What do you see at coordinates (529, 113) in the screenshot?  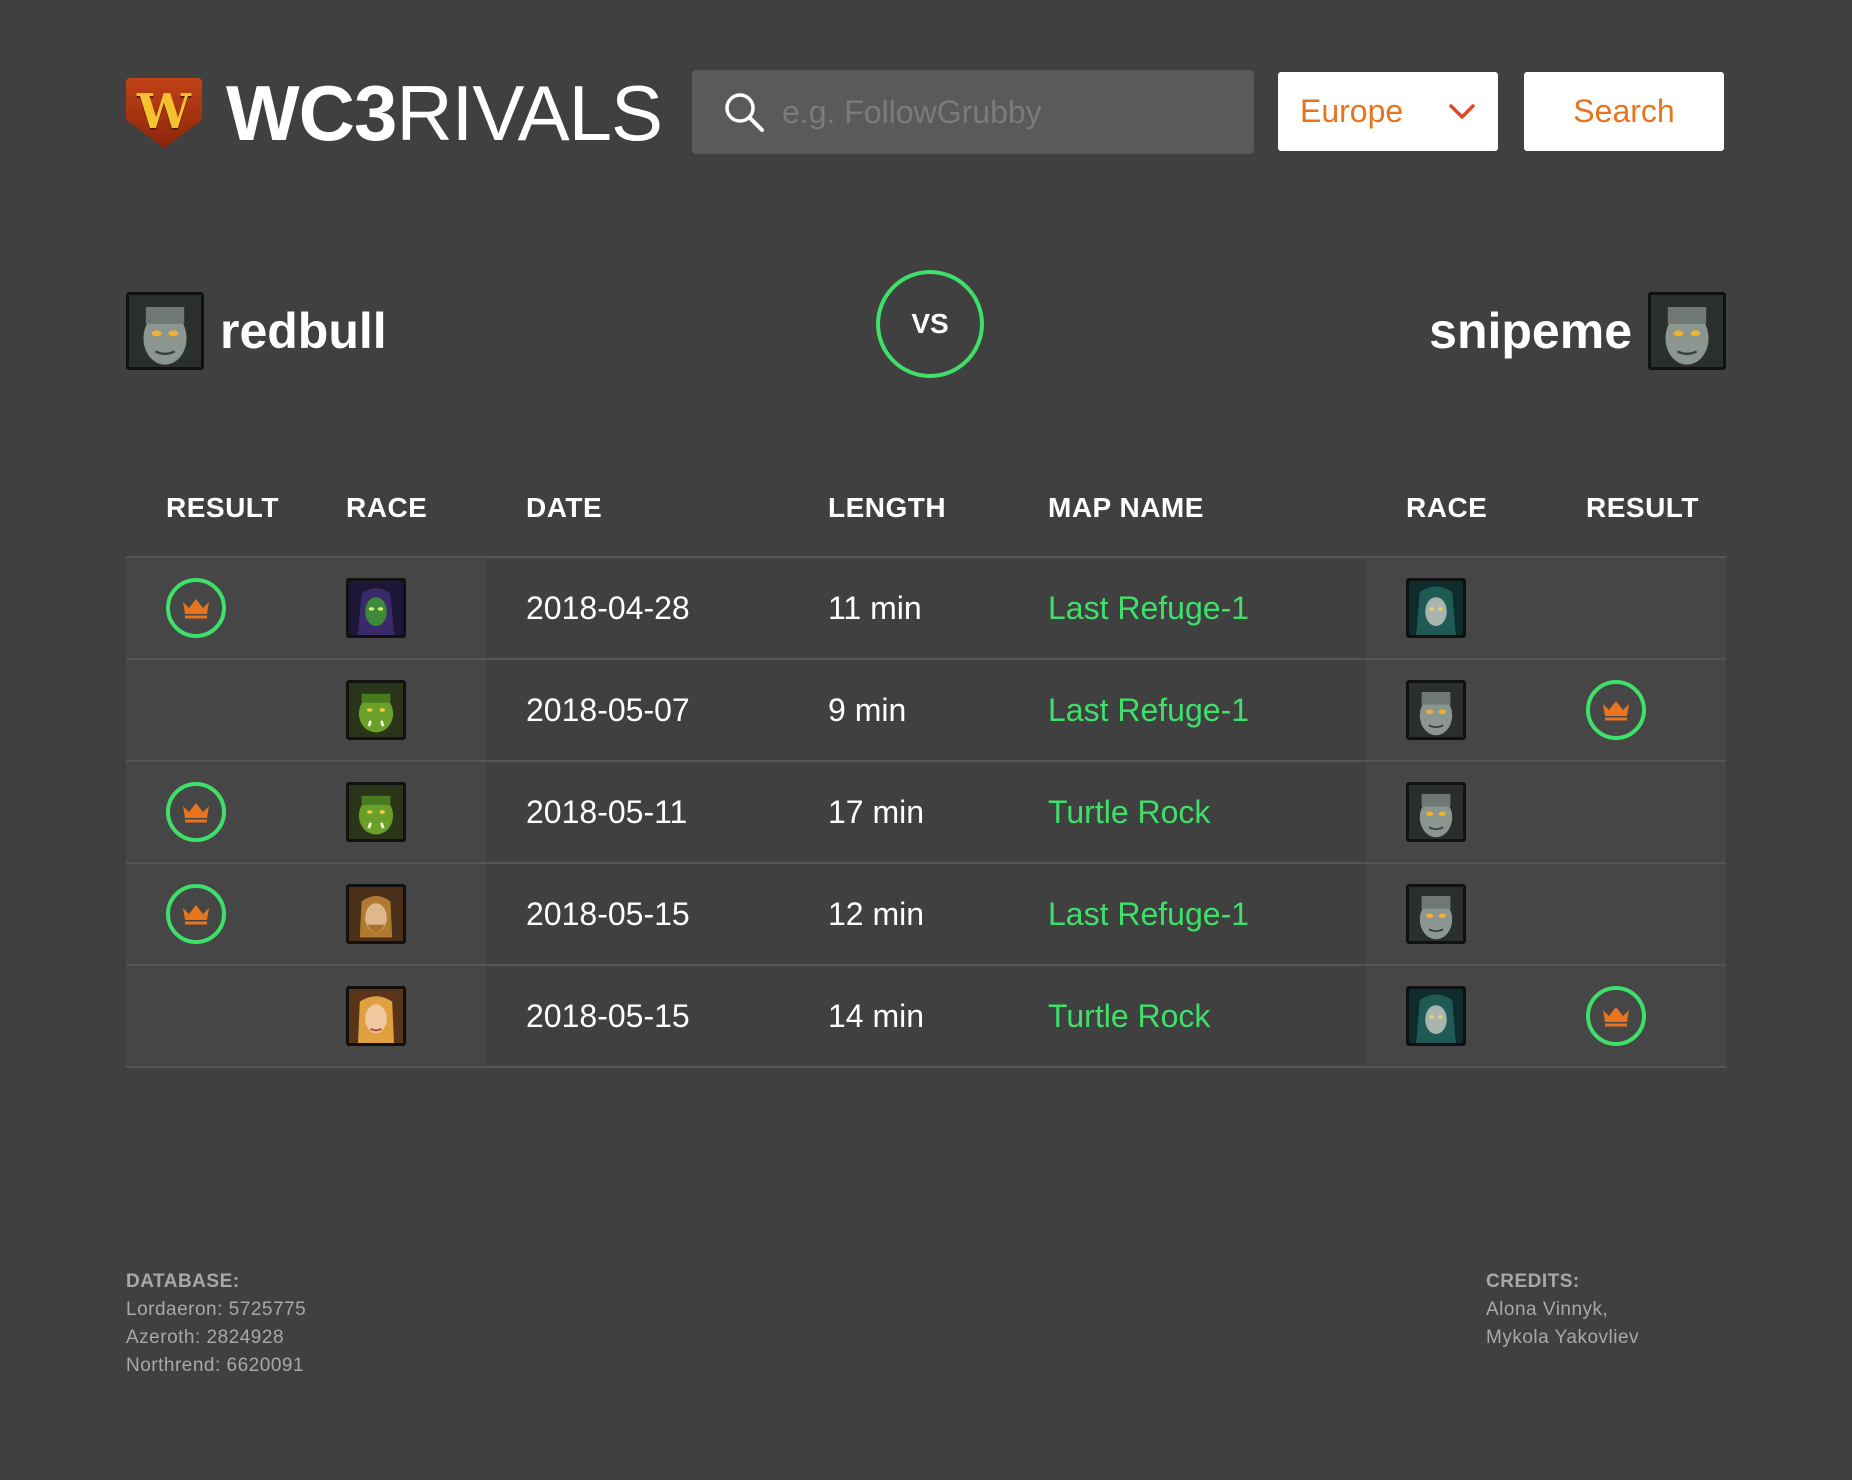 I see `brand-name-thin: RIVALS` at bounding box center [529, 113].